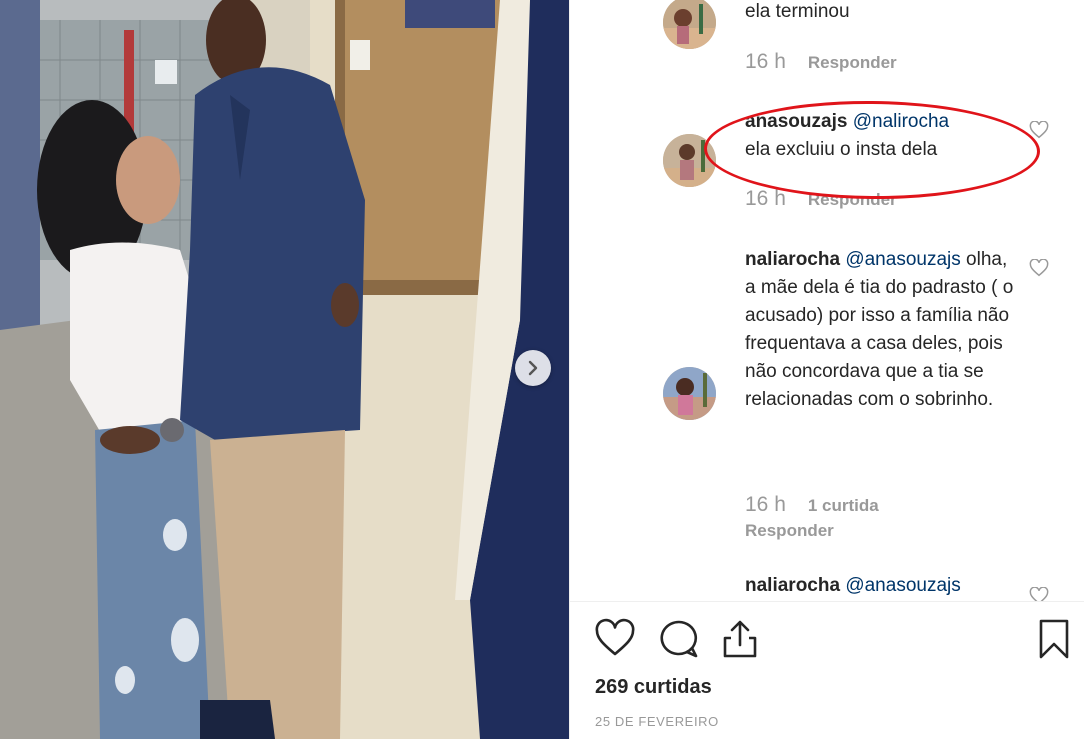 This screenshot has height=739, width=1084. I want to click on post-date: 25 DE FEVEREIRO, so click(657, 721).